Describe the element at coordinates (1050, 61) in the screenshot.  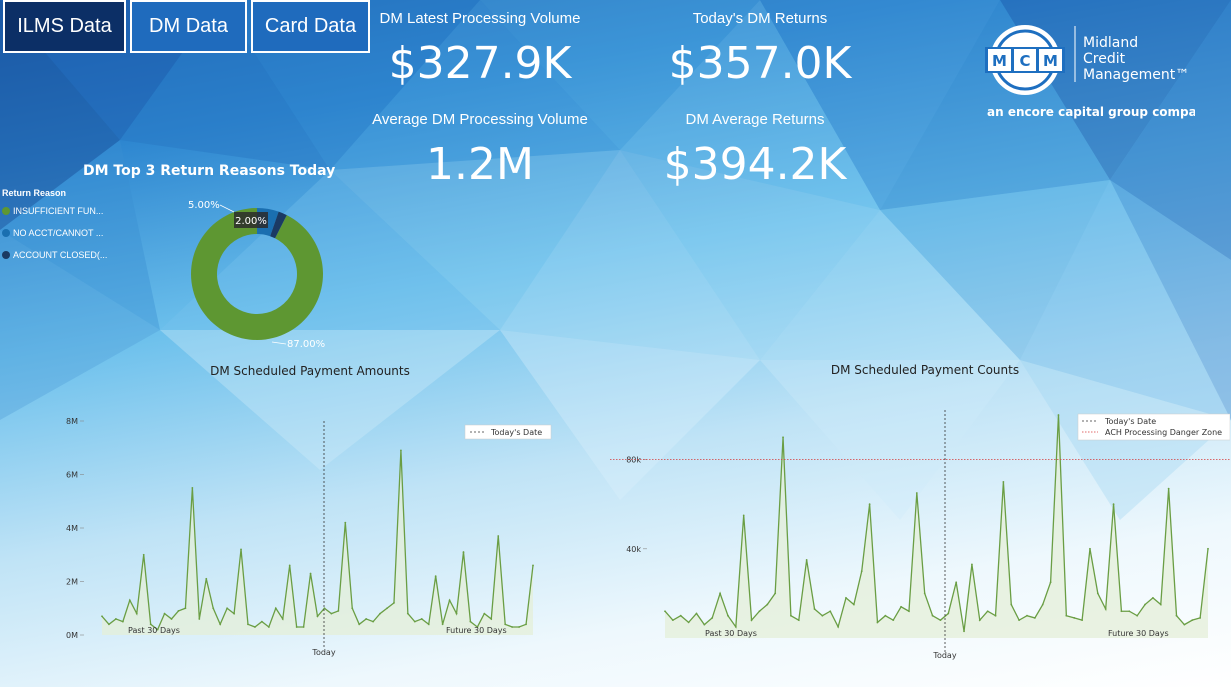
I see `logo-mark-m2: M` at that location.